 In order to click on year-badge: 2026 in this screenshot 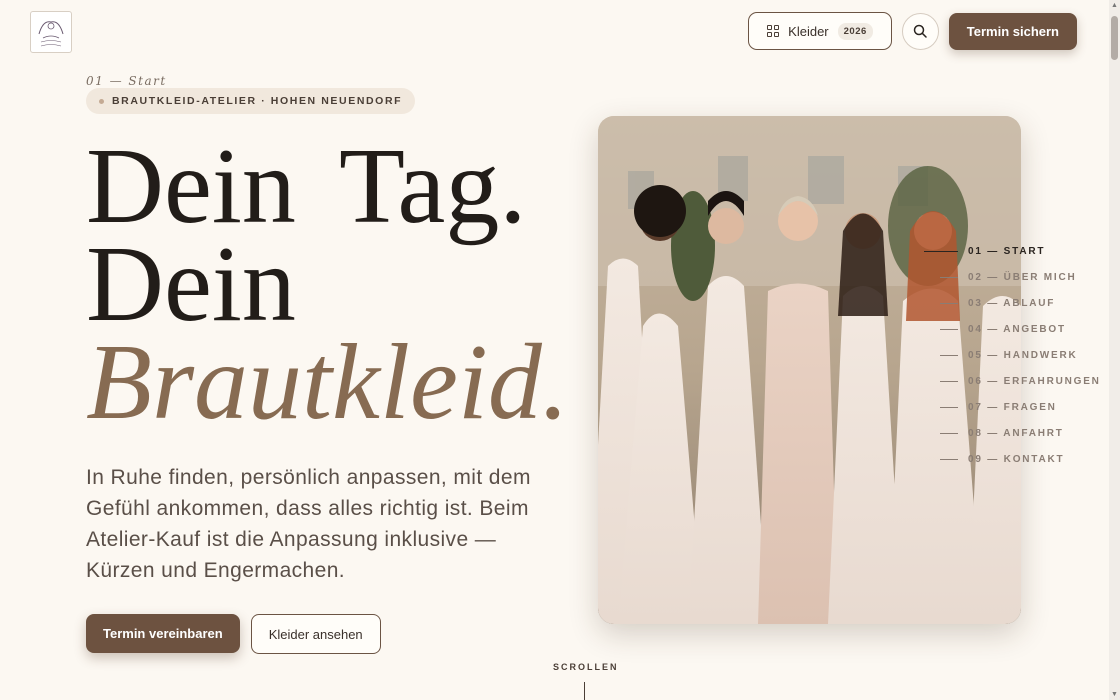, I will do `click(855, 31)`.